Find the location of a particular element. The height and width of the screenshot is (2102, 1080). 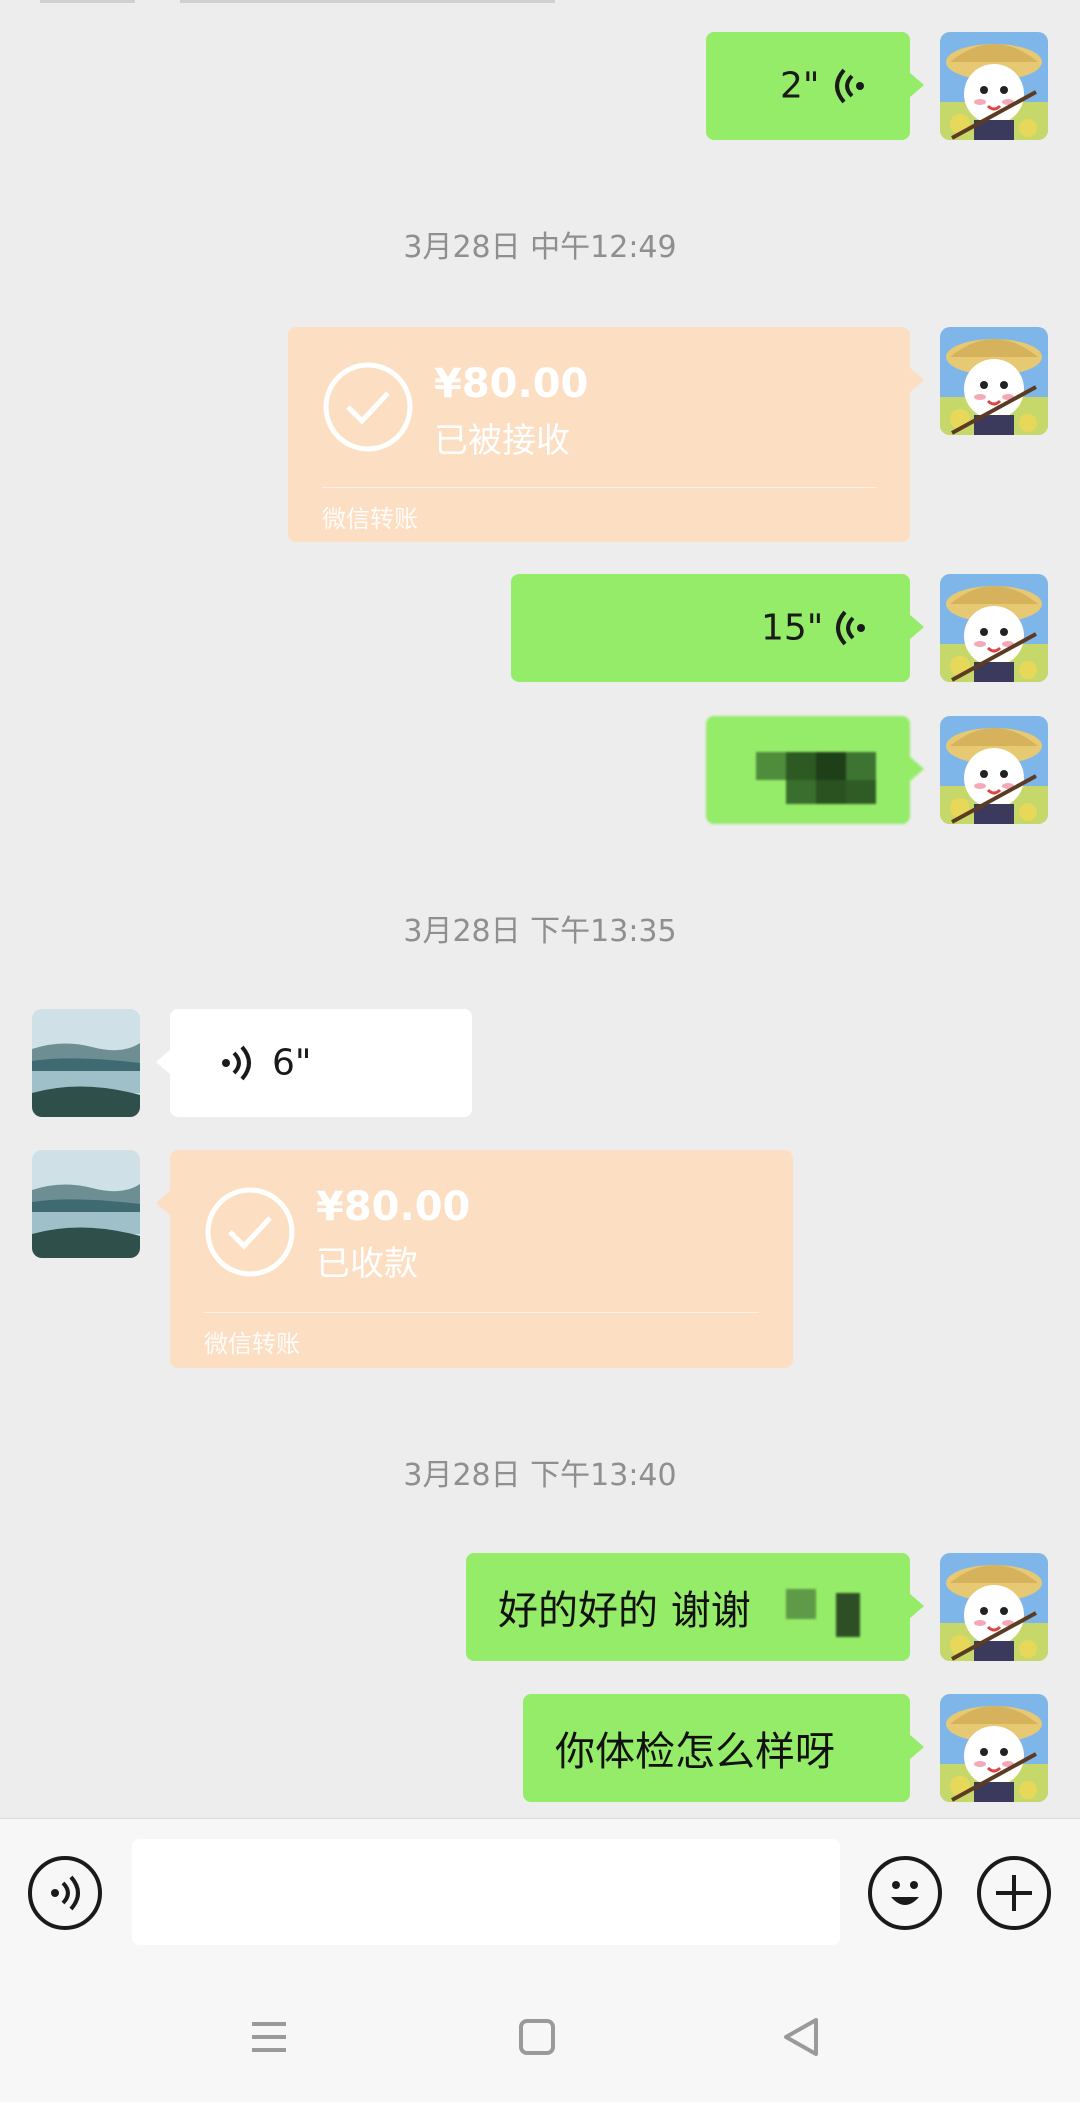

blurred-message-sent is located at coordinates (815, 770).